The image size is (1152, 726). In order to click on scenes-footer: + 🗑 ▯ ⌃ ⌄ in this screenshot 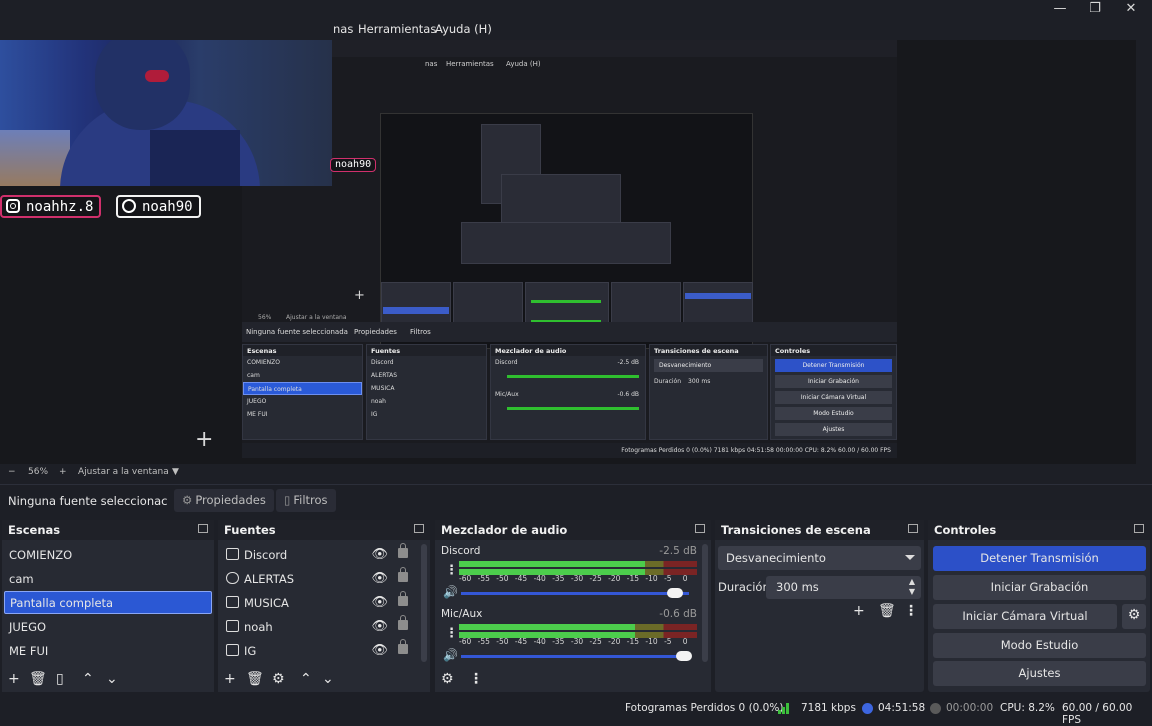, I will do `click(108, 680)`.